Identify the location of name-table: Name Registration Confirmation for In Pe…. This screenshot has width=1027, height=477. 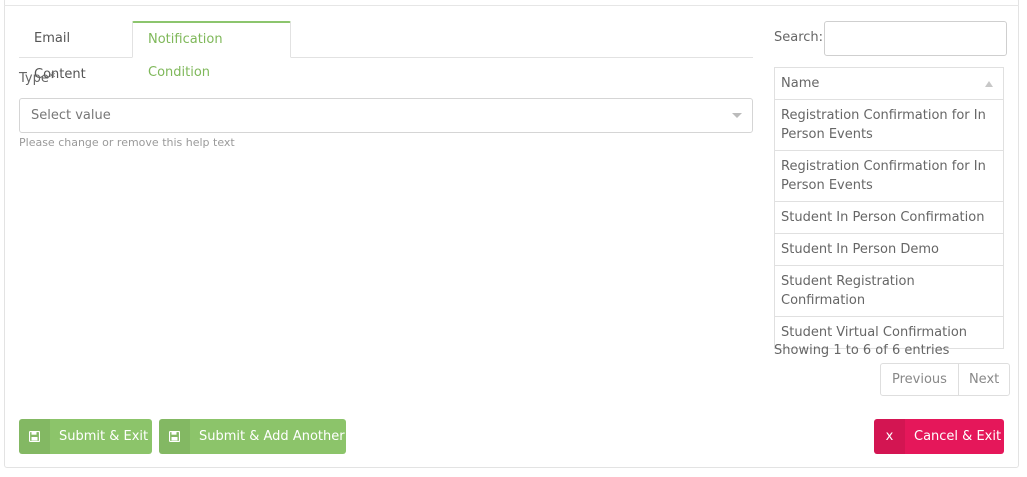
(889, 208).